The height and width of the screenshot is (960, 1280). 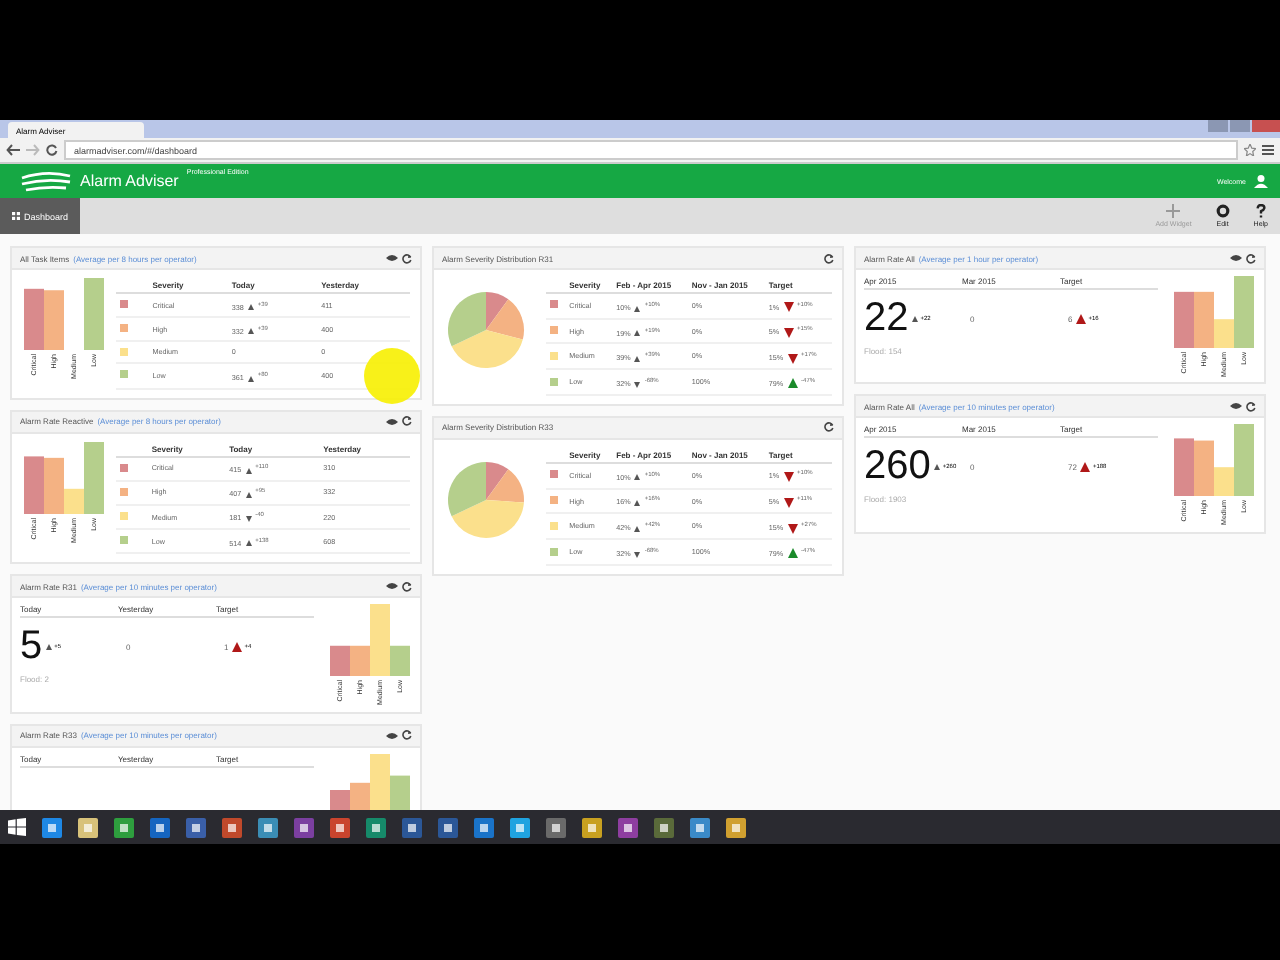 I want to click on back-arrow-icon, so click(x=13, y=150).